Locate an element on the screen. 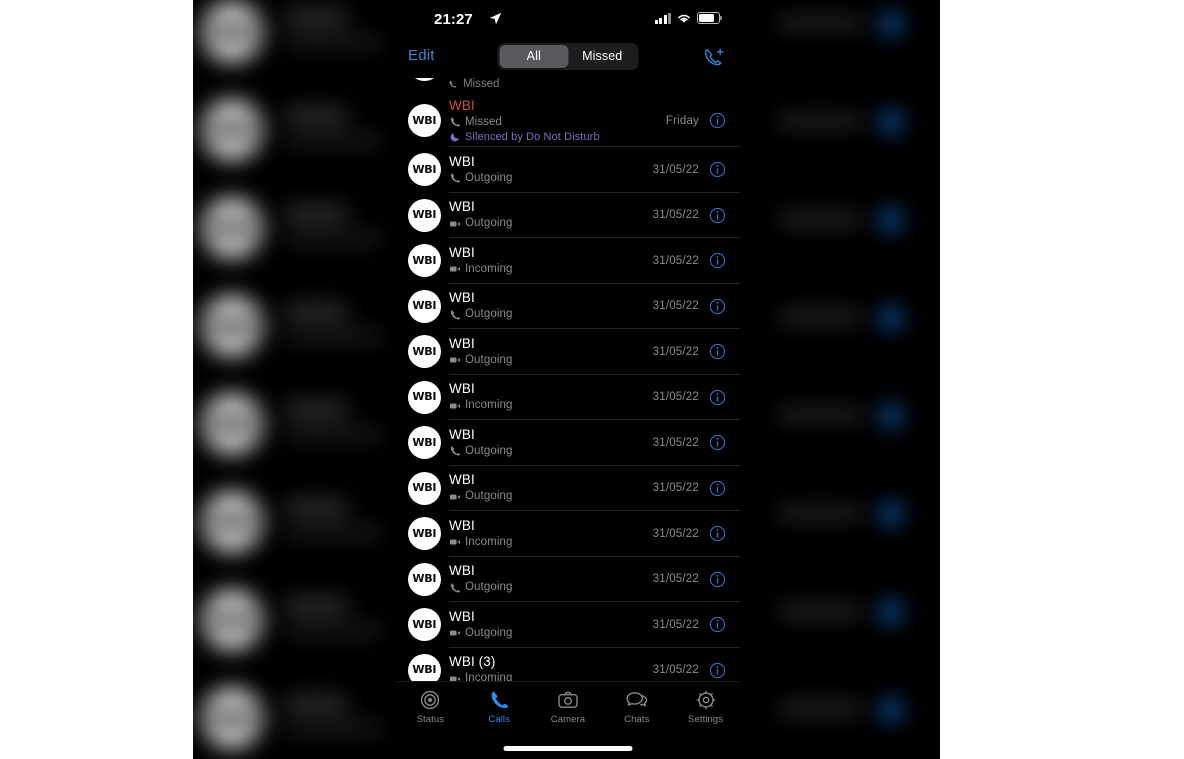  call-type-label: Missed is located at coordinates (484, 121).